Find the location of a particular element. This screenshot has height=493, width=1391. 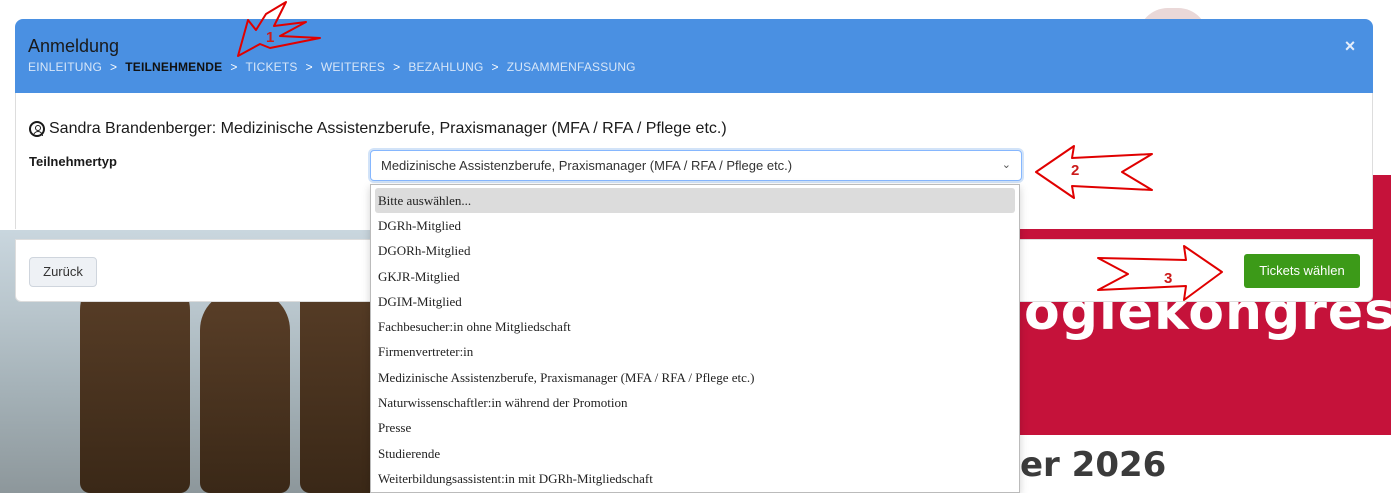

back-button: Zurück is located at coordinates (63, 272).